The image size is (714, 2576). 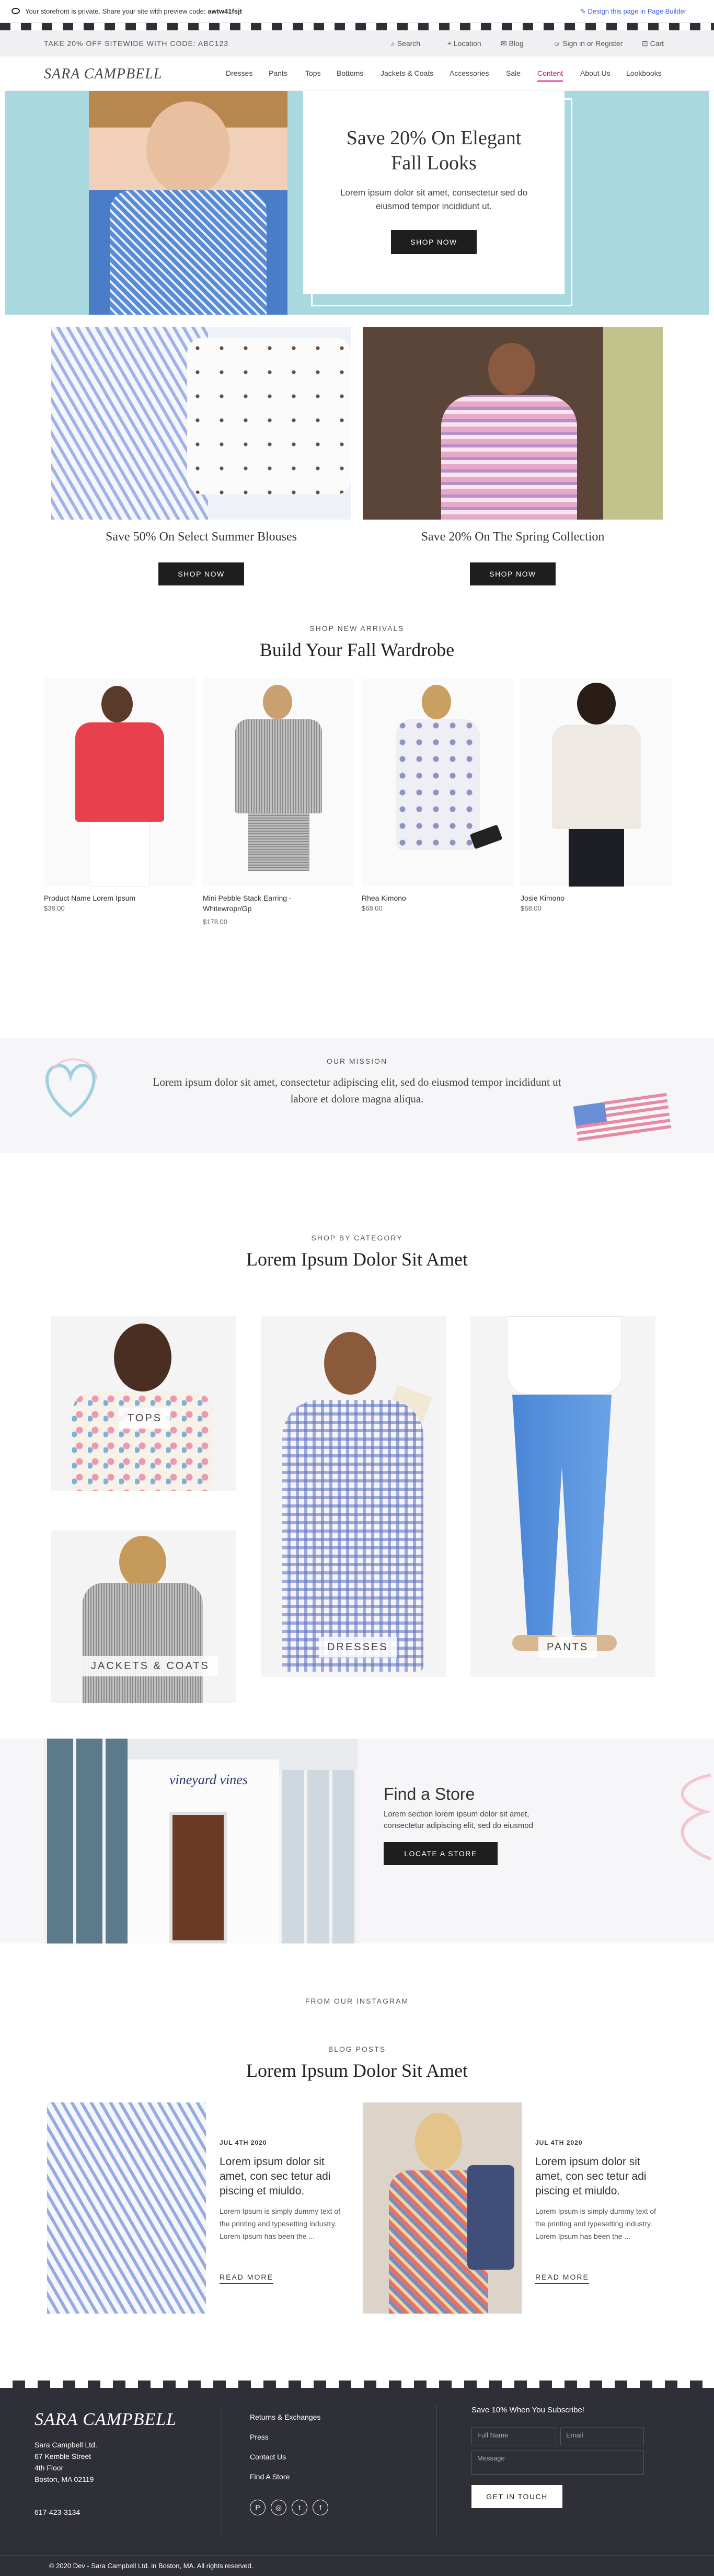 What do you see at coordinates (357, 1238) in the screenshot?
I see `category-eyebrow: SHOP BY CATEGORY` at bounding box center [357, 1238].